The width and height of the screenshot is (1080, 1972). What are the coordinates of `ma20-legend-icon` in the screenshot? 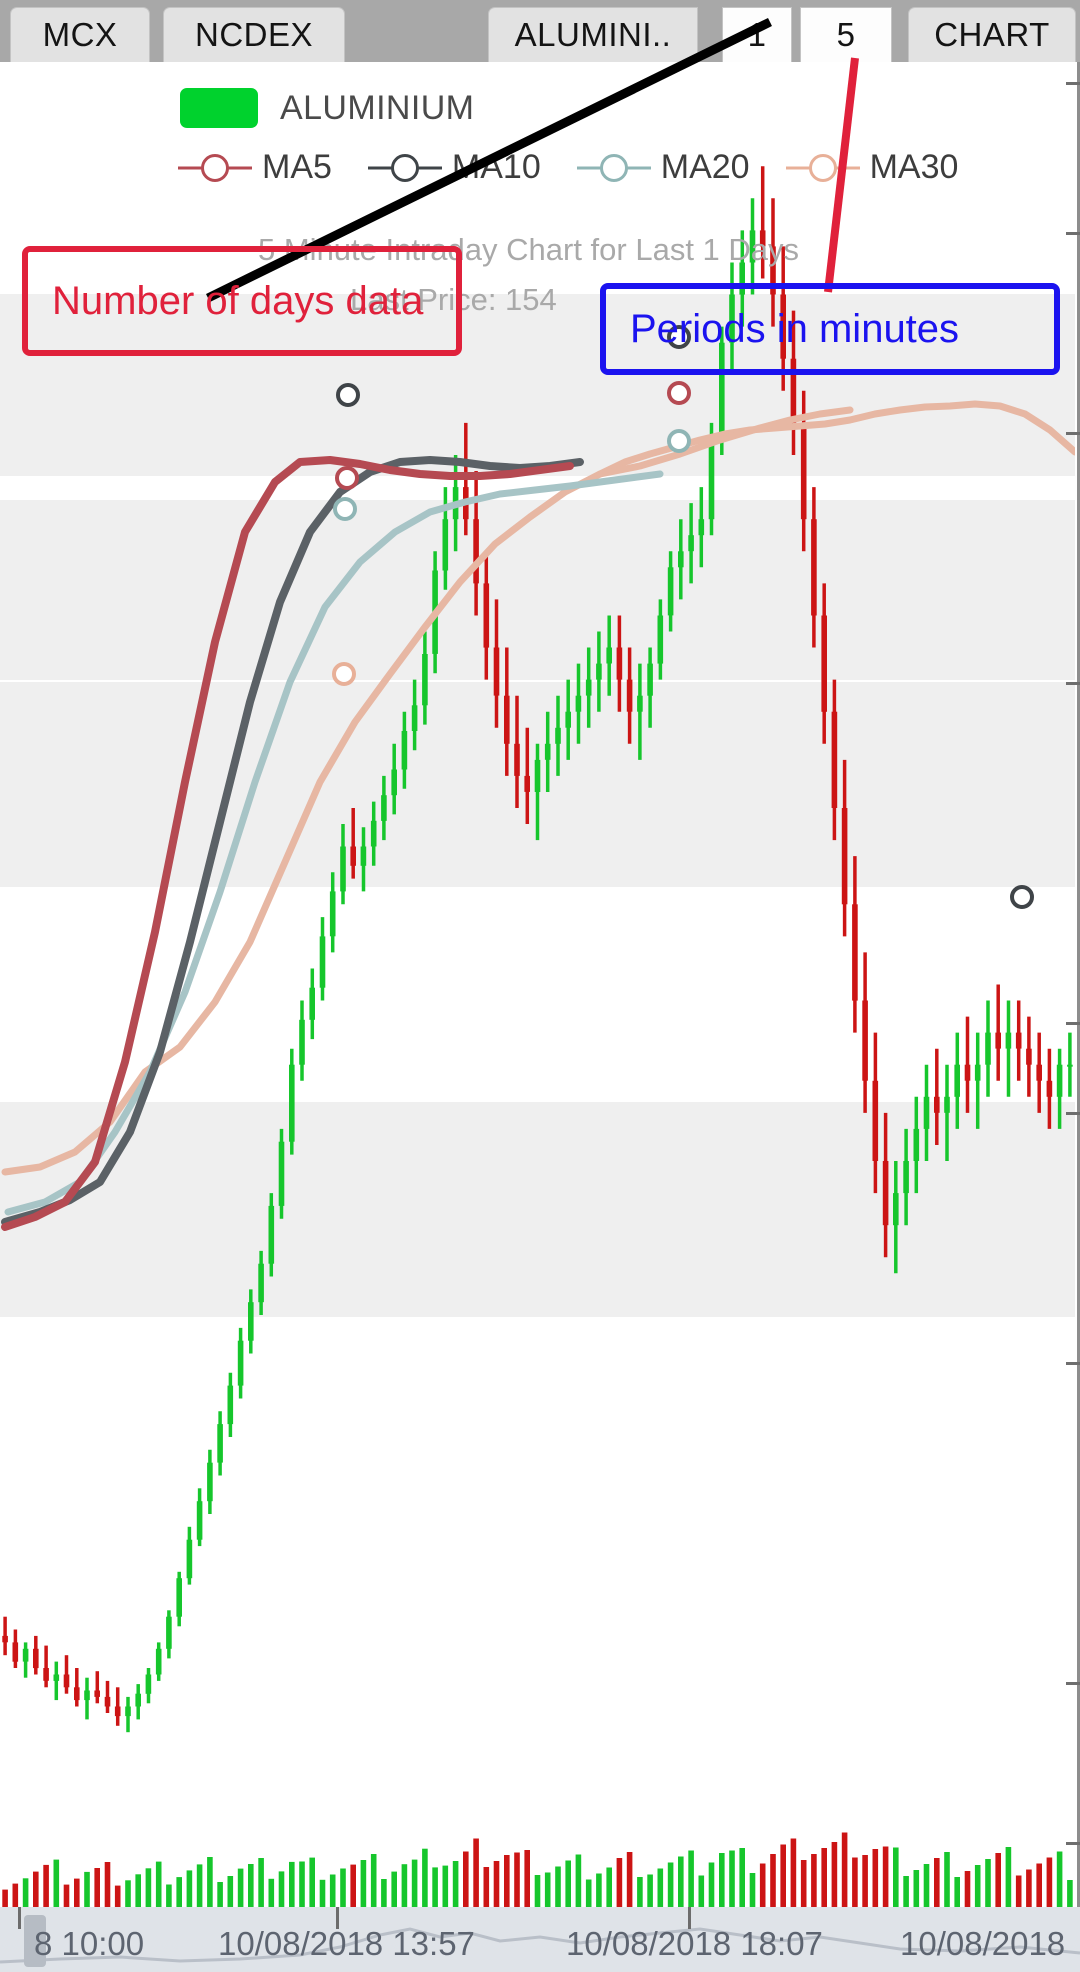 It's located at (613, 168).